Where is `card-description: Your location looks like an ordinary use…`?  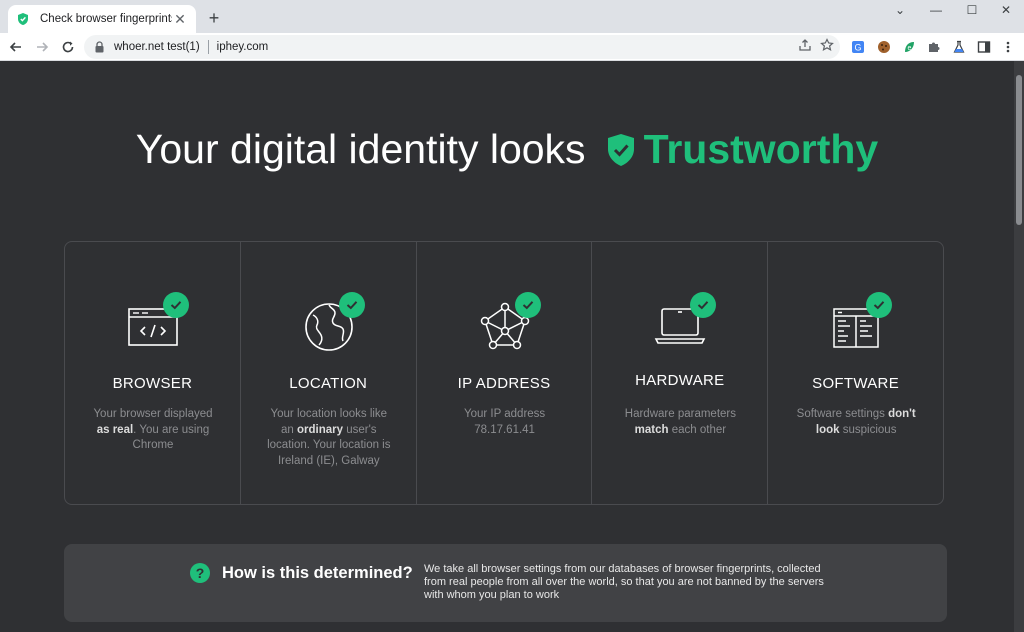 card-description: Your location looks like an ordinary use… is located at coordinates (329, 437).